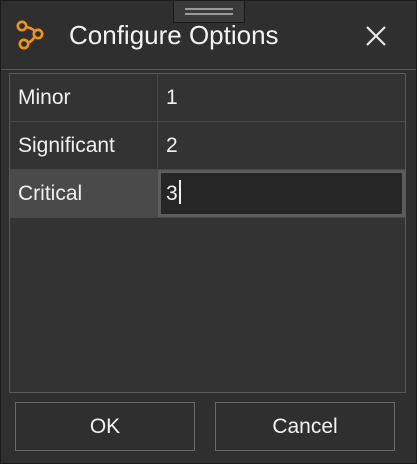 The image size is (417, 464). What do you see at coordinates (172, 193) in the screenshot?
I see `row-value-text: 3` at bounding box center [172, 193].